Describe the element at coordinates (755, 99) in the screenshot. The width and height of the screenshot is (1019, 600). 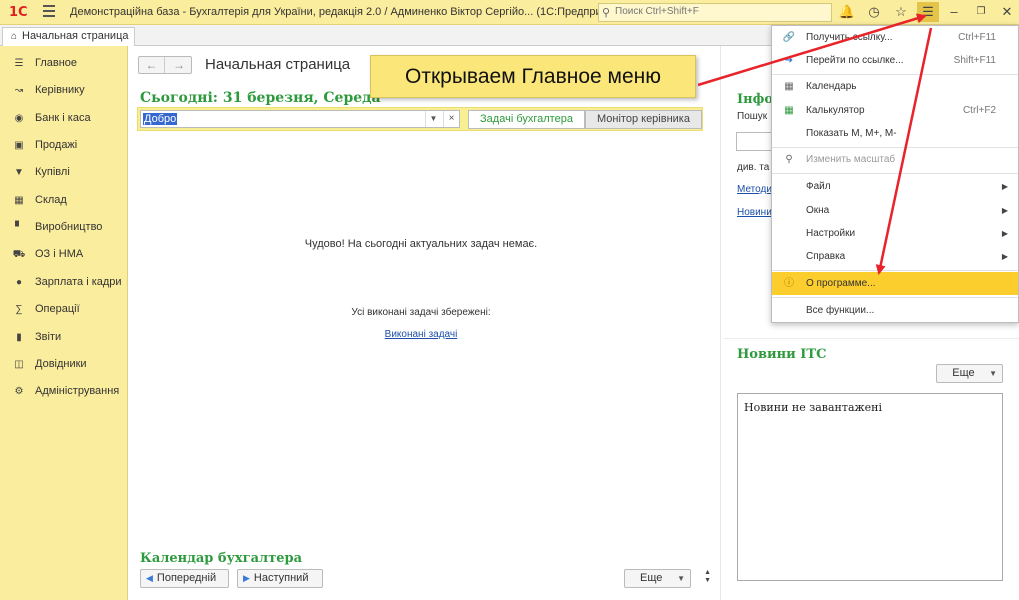
I see `info-heading: Інфо` at that location.